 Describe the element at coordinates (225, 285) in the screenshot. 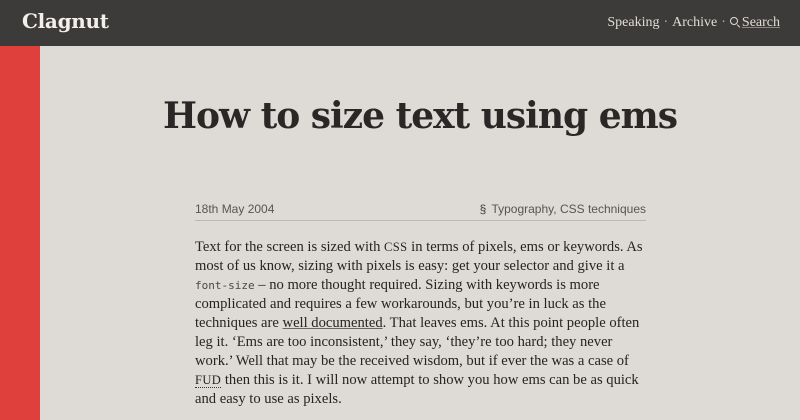

I see `font-size-code: font-size` at that location.